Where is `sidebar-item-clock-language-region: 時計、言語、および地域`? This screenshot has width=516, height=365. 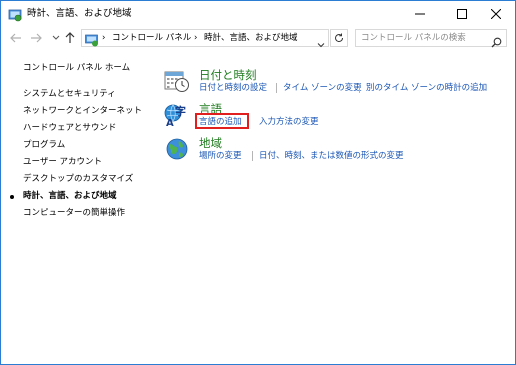 sidebar-item-clock-language-region: 時計、言語、および地域 is located at coordinates (70, 196).